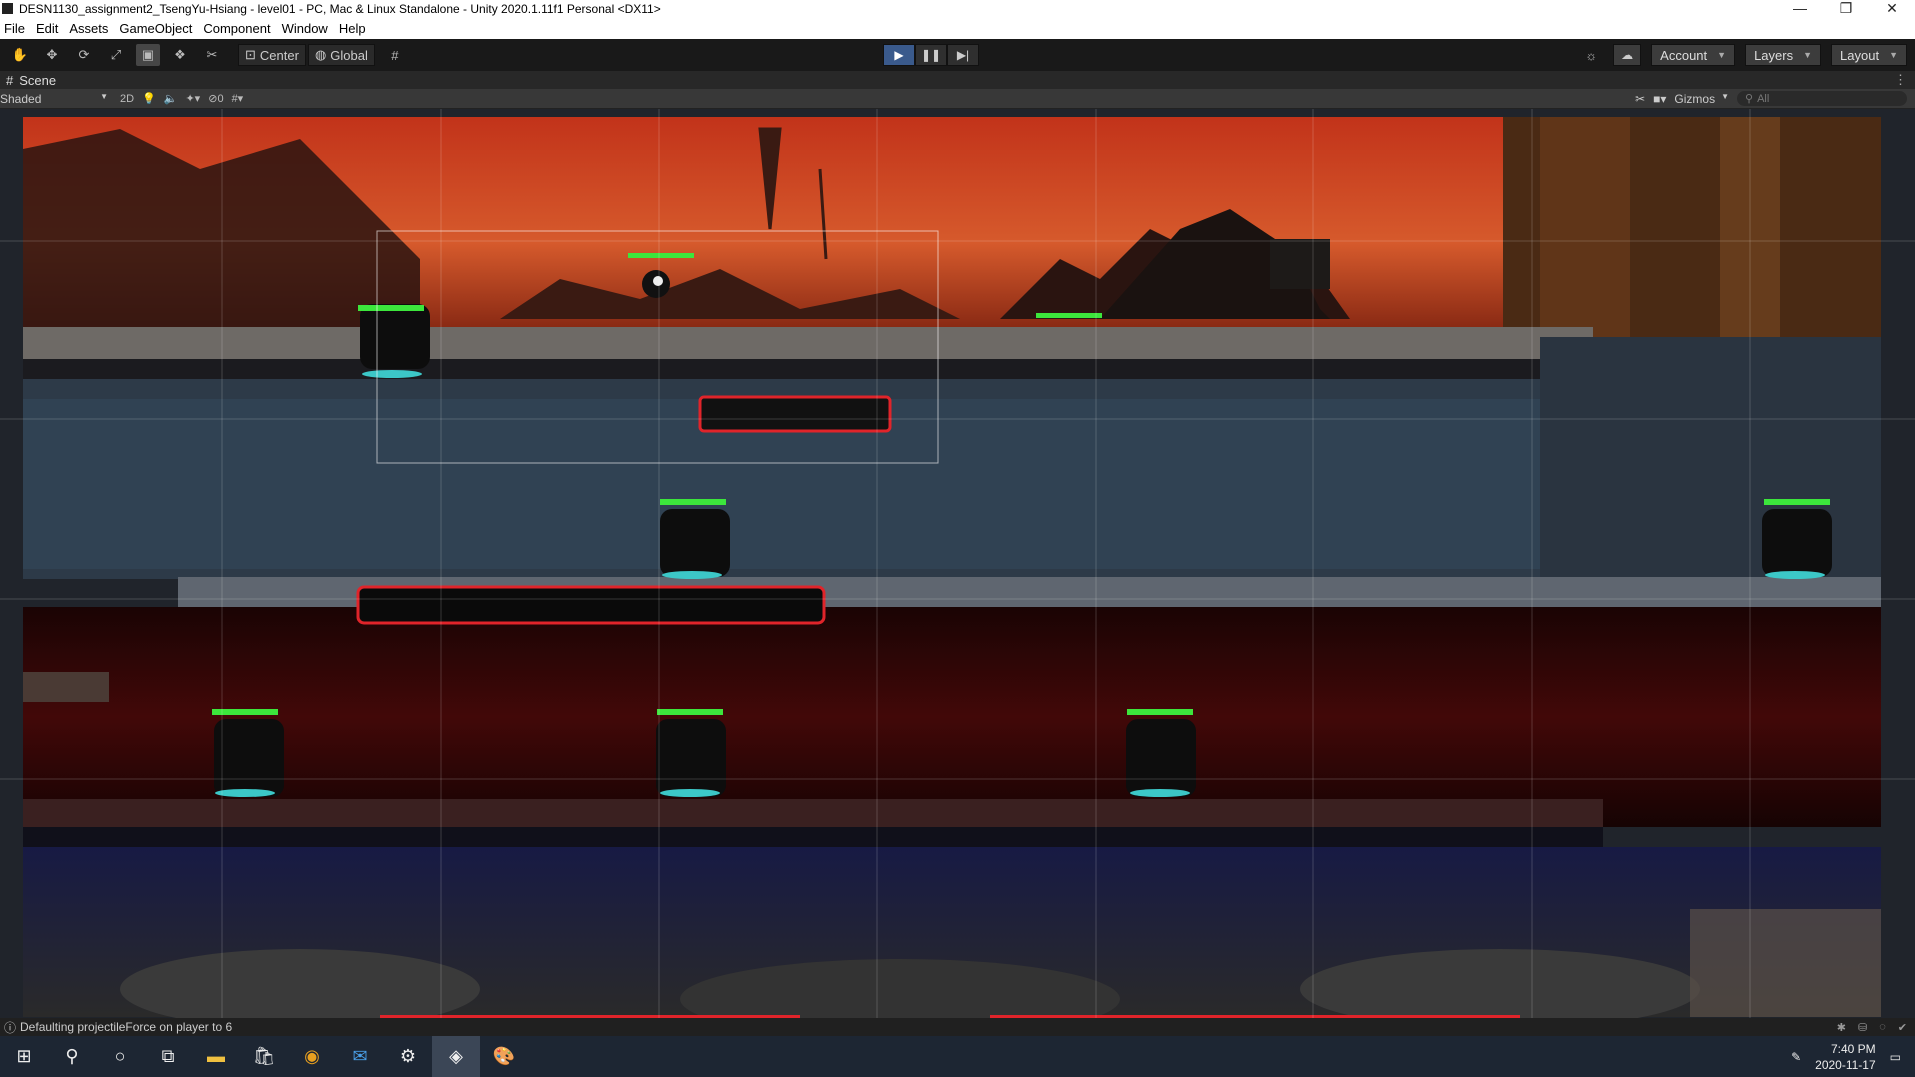 The width and height of the screenshot is (1915, 1077). I want to click on layers-dropdown: Layers ▼, so click(1783, 55).